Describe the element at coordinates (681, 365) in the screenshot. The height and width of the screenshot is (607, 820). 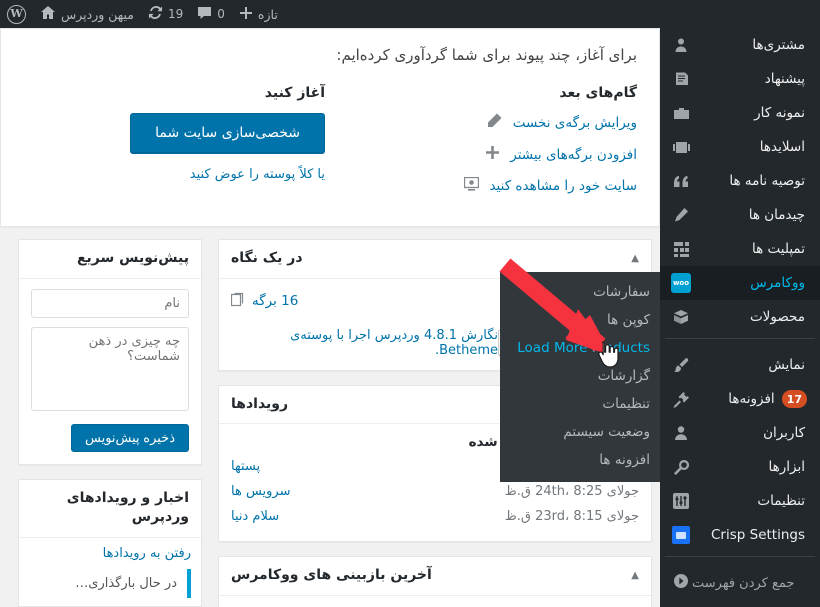
I see `appearance-brush-icon` at that location.